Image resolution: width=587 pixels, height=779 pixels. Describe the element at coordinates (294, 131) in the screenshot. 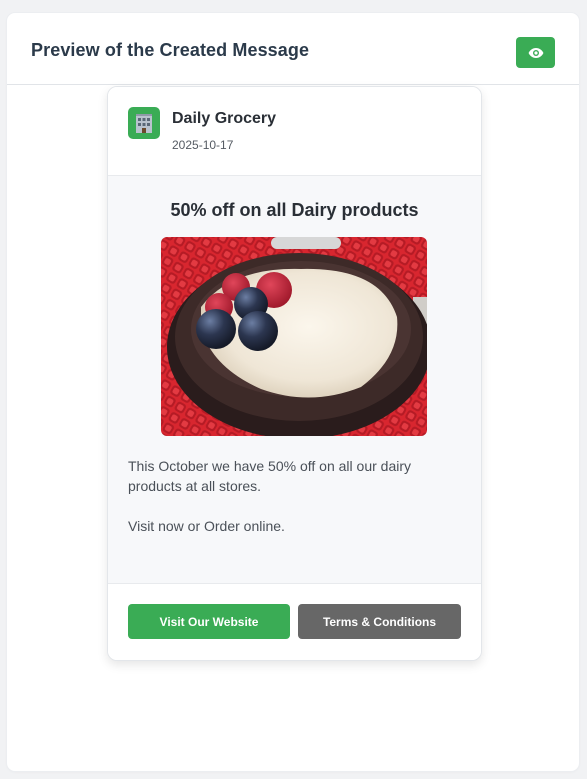

I see `message-header: Daily Grocery 2025-10-17` at that location.